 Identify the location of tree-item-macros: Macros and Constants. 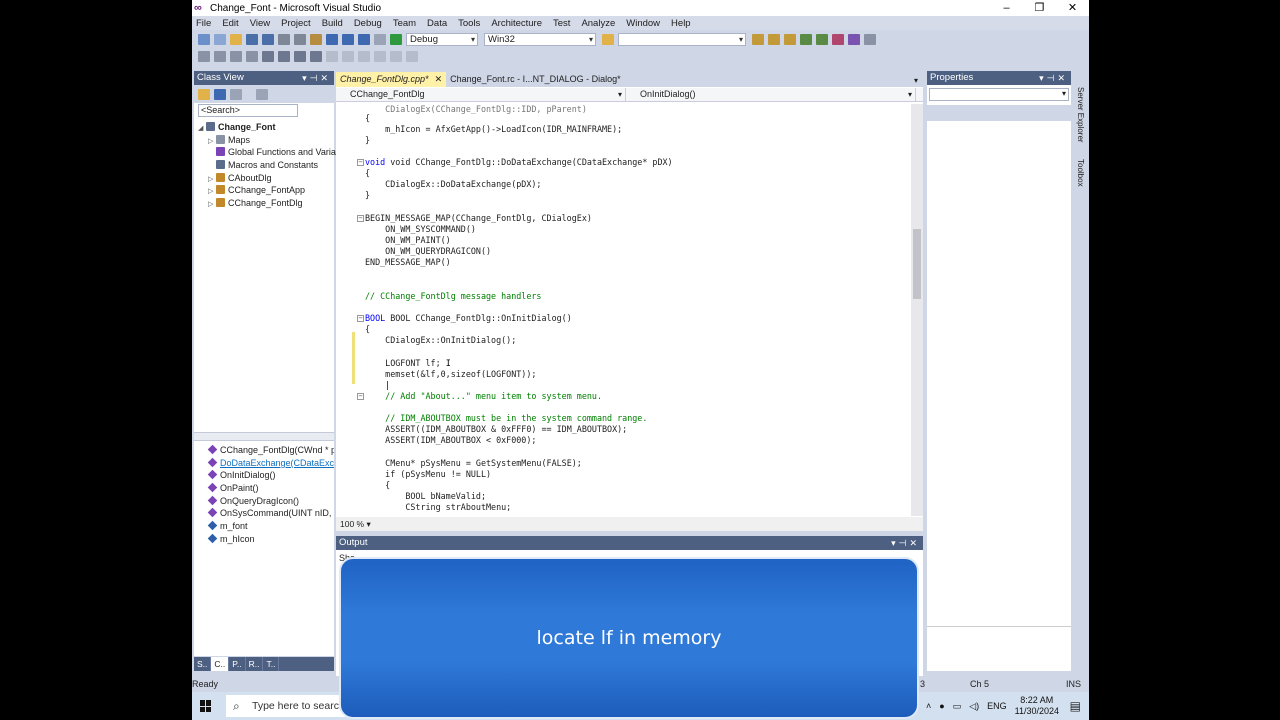
(264, 165).